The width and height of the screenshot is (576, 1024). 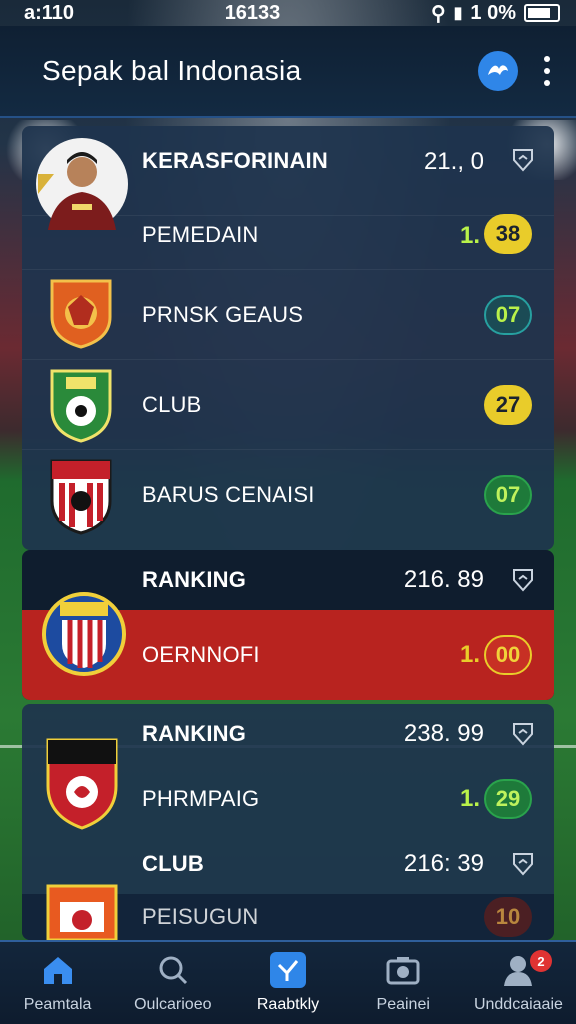 I want to click on score-badge: 38, so click(x=508, y=234).